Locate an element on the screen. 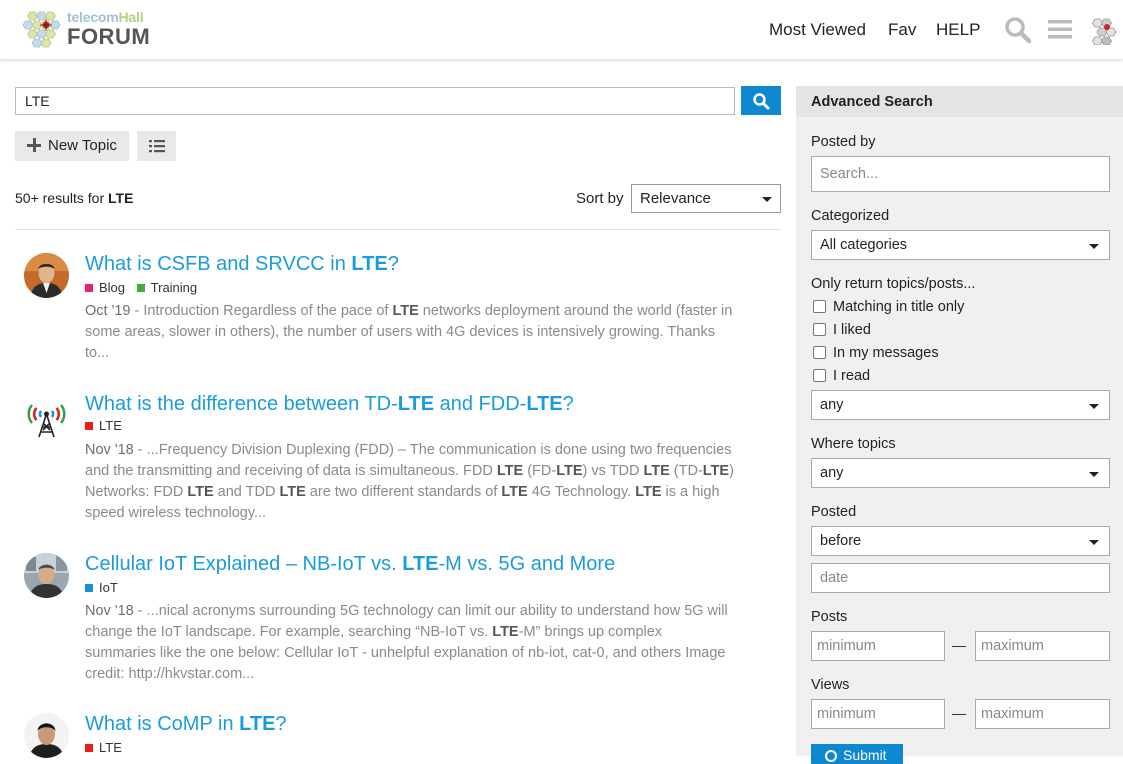 The image size is (1123, 764). divider is located at coordinates (398, 229).